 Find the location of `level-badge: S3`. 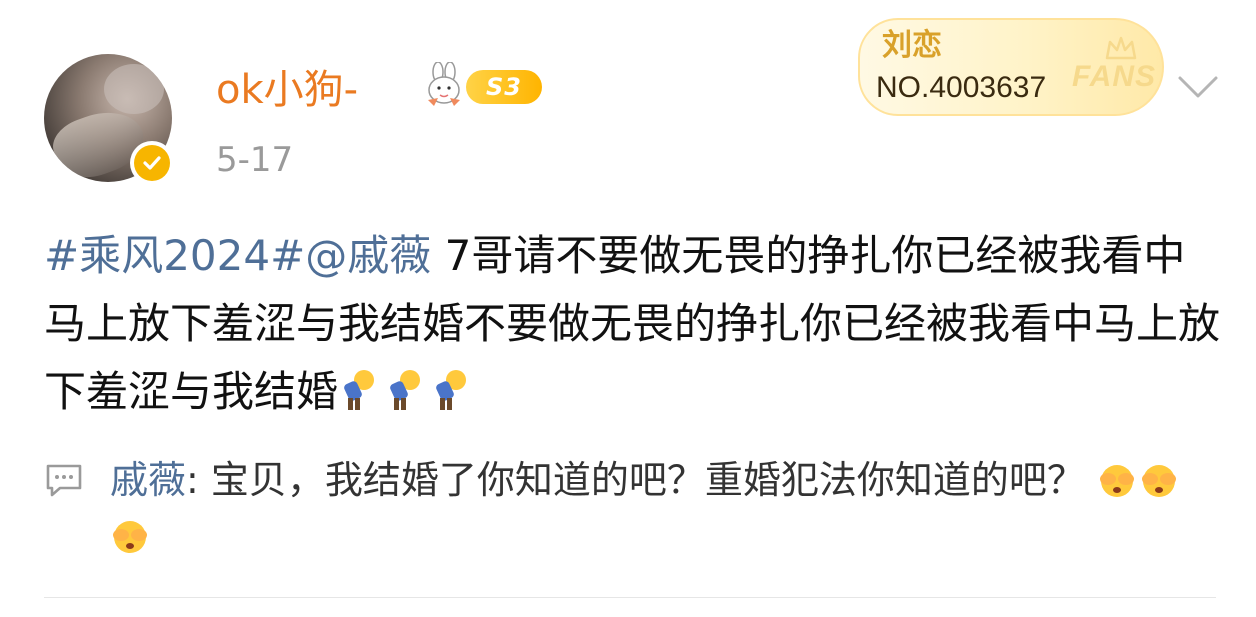

level-badge: S3 is located at coordinates (504, 87).